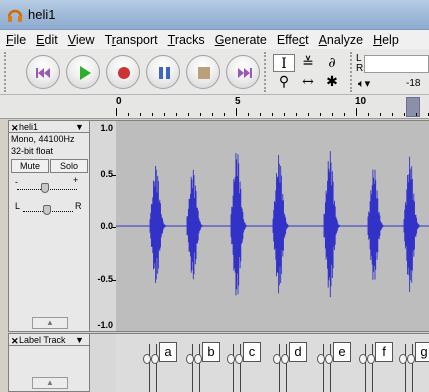 The image size is (429, 392). Describe the element at coordinates (308, 63) in the screenshot. I see `envelope-tool: ≚` at that location.